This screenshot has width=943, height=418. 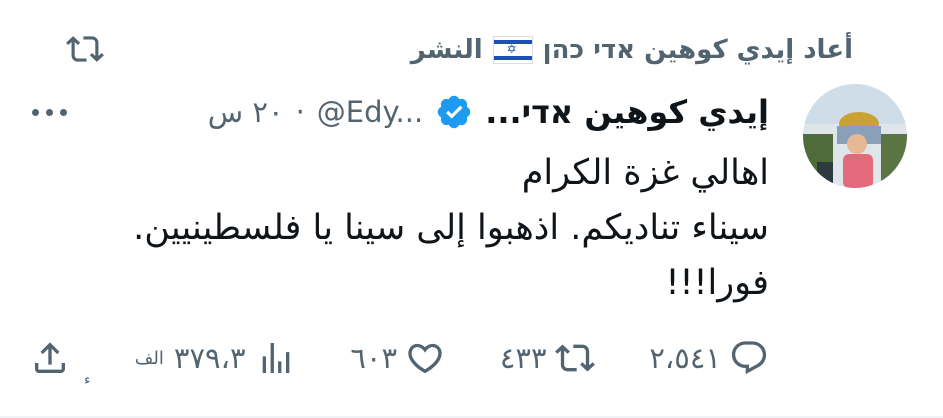 I want to click on share-button: ء, so click(x=55, y=358).